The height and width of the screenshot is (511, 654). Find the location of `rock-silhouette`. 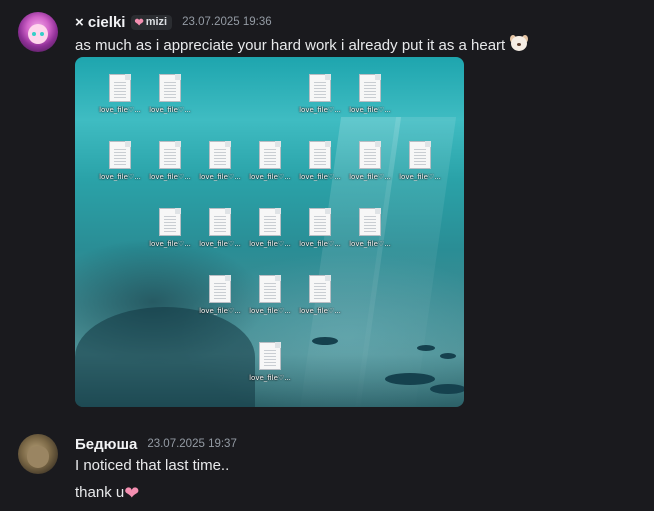

rock-silhouette is located at coordinates (165, 357).